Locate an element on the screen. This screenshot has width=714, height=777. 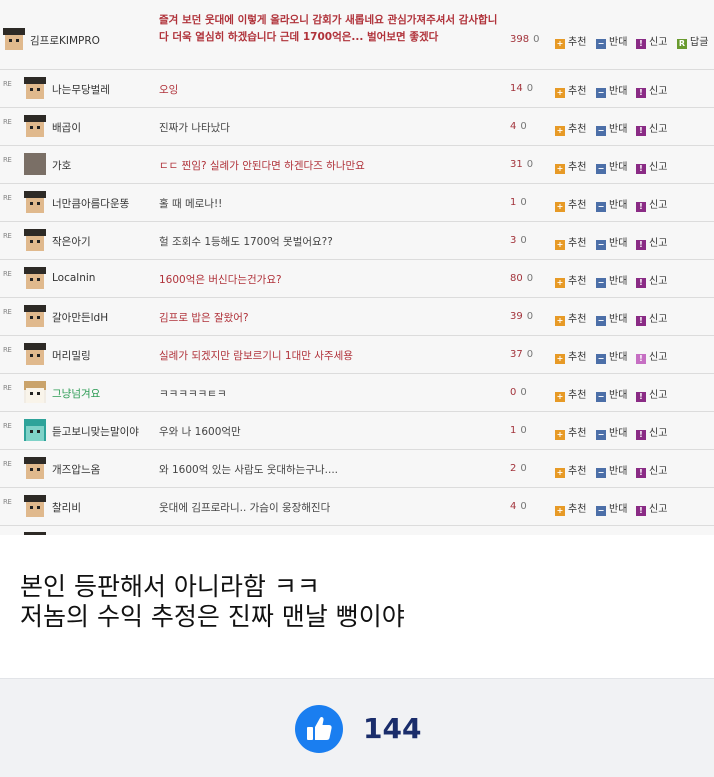
comment-score: 10 is located at coordinates (518, 202).